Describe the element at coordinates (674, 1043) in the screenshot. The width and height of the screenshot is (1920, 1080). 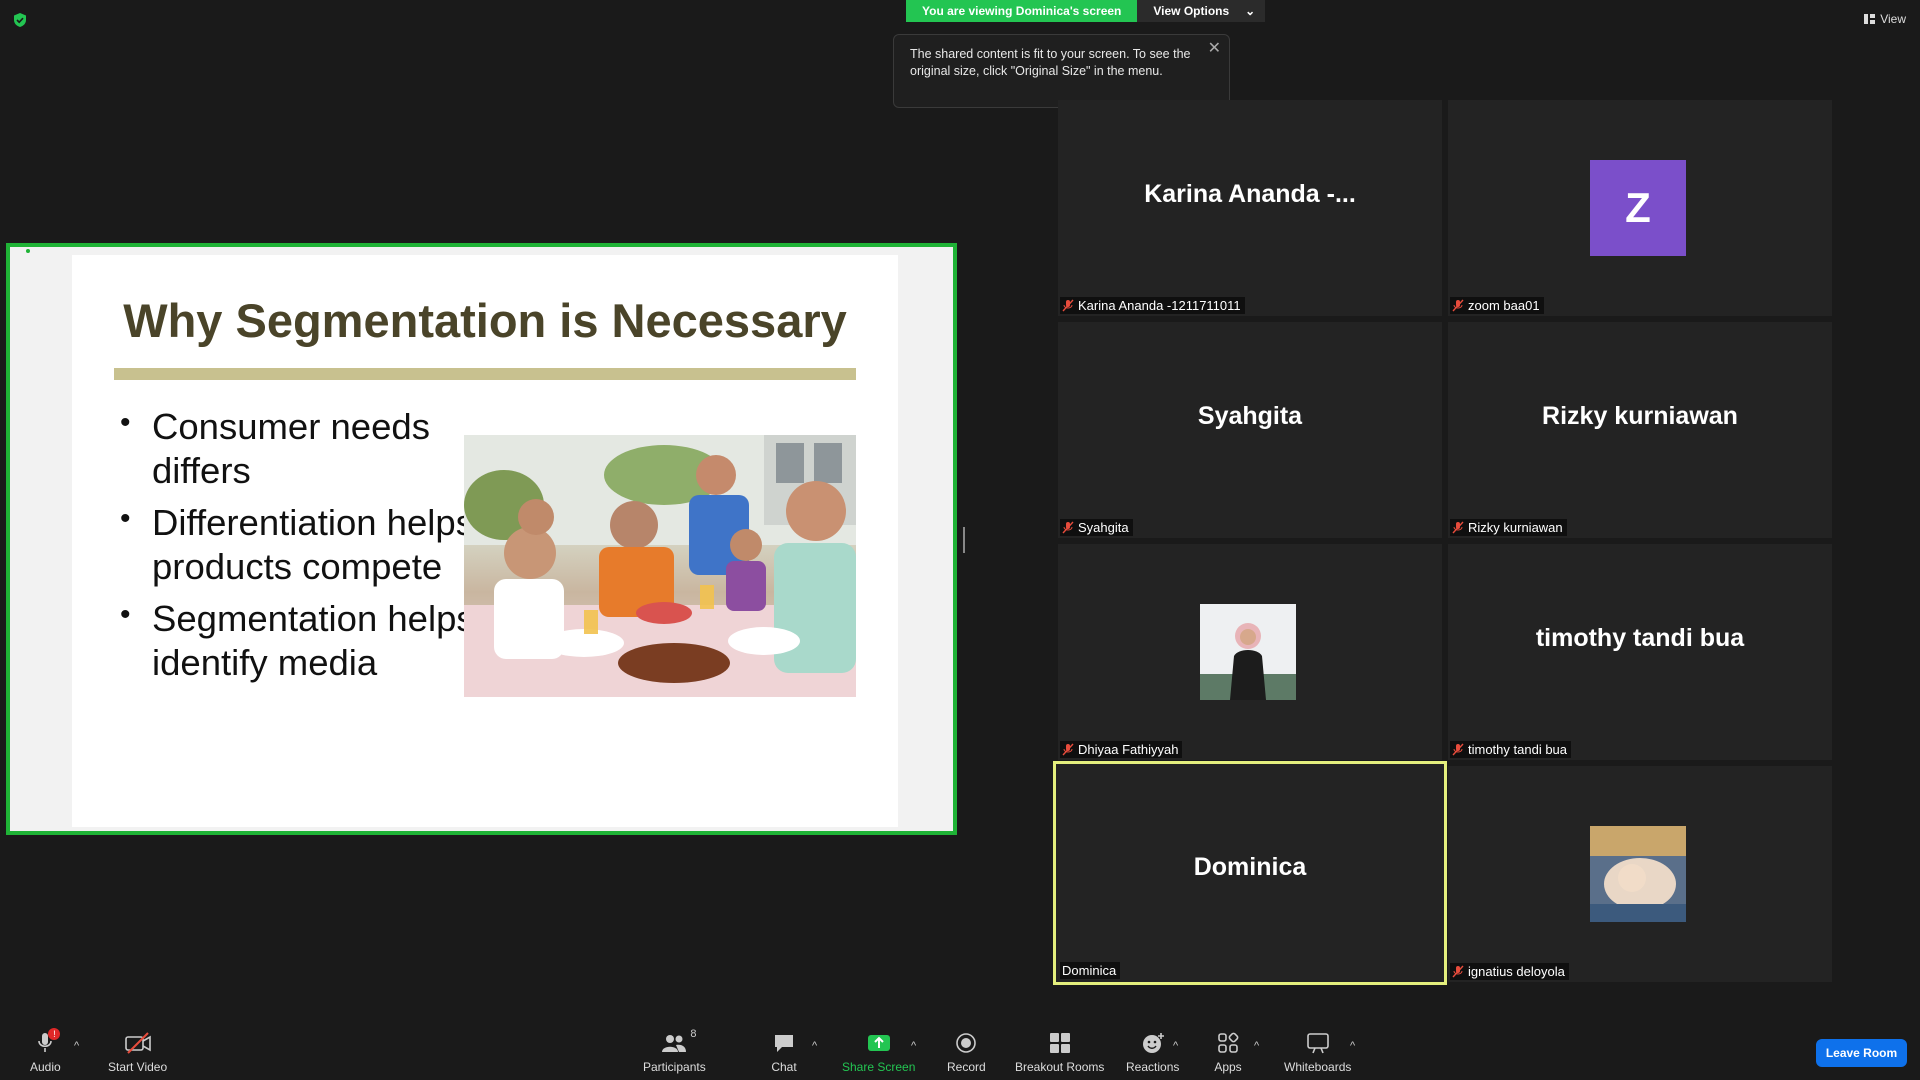
I see `participants-icon` at that location.